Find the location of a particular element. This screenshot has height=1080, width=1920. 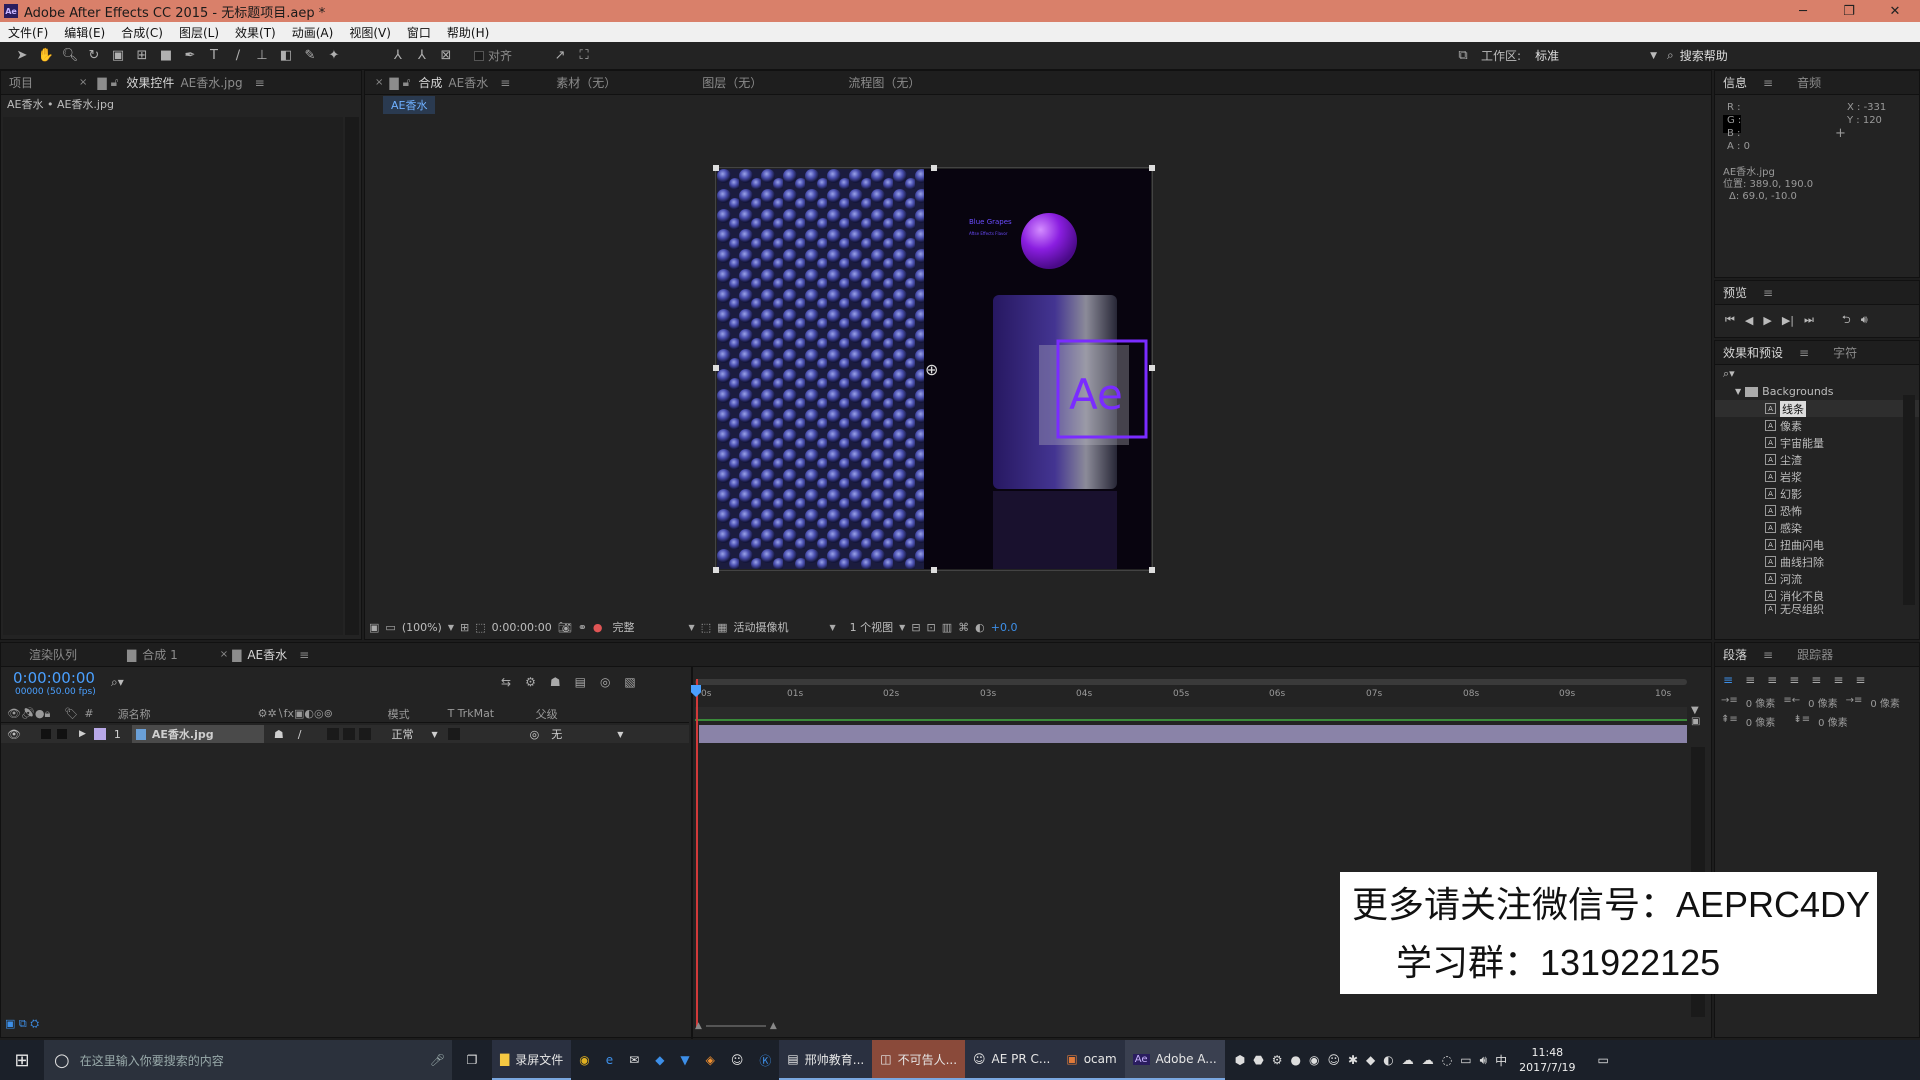

next-frame-icon: ▶| is located at coordinates (1788, 320).